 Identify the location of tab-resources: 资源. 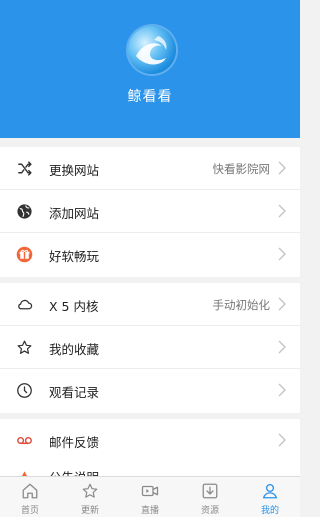
(210, 497).